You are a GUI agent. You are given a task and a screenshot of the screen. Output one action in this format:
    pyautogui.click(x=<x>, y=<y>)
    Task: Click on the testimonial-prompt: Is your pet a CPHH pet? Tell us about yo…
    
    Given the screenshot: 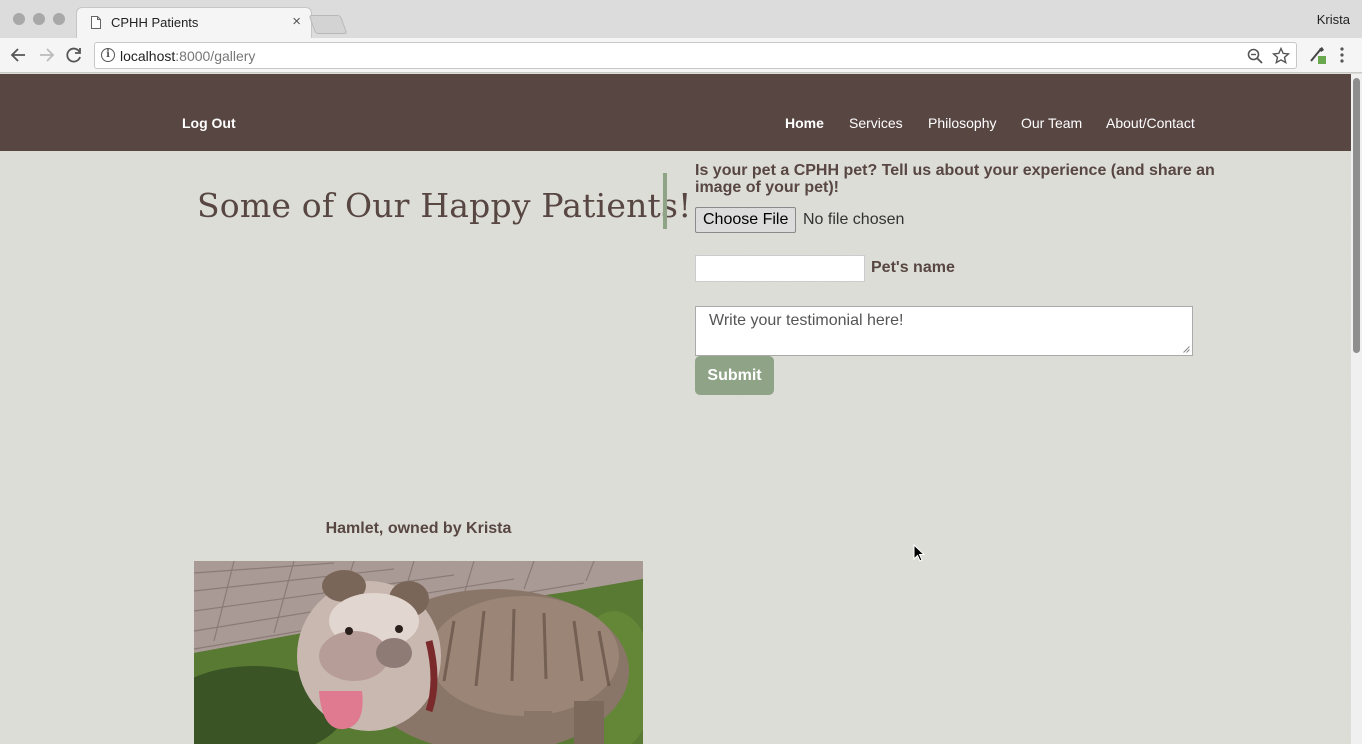 What is the action you would take?
    pyautogui.click(x=955, y=179)
    